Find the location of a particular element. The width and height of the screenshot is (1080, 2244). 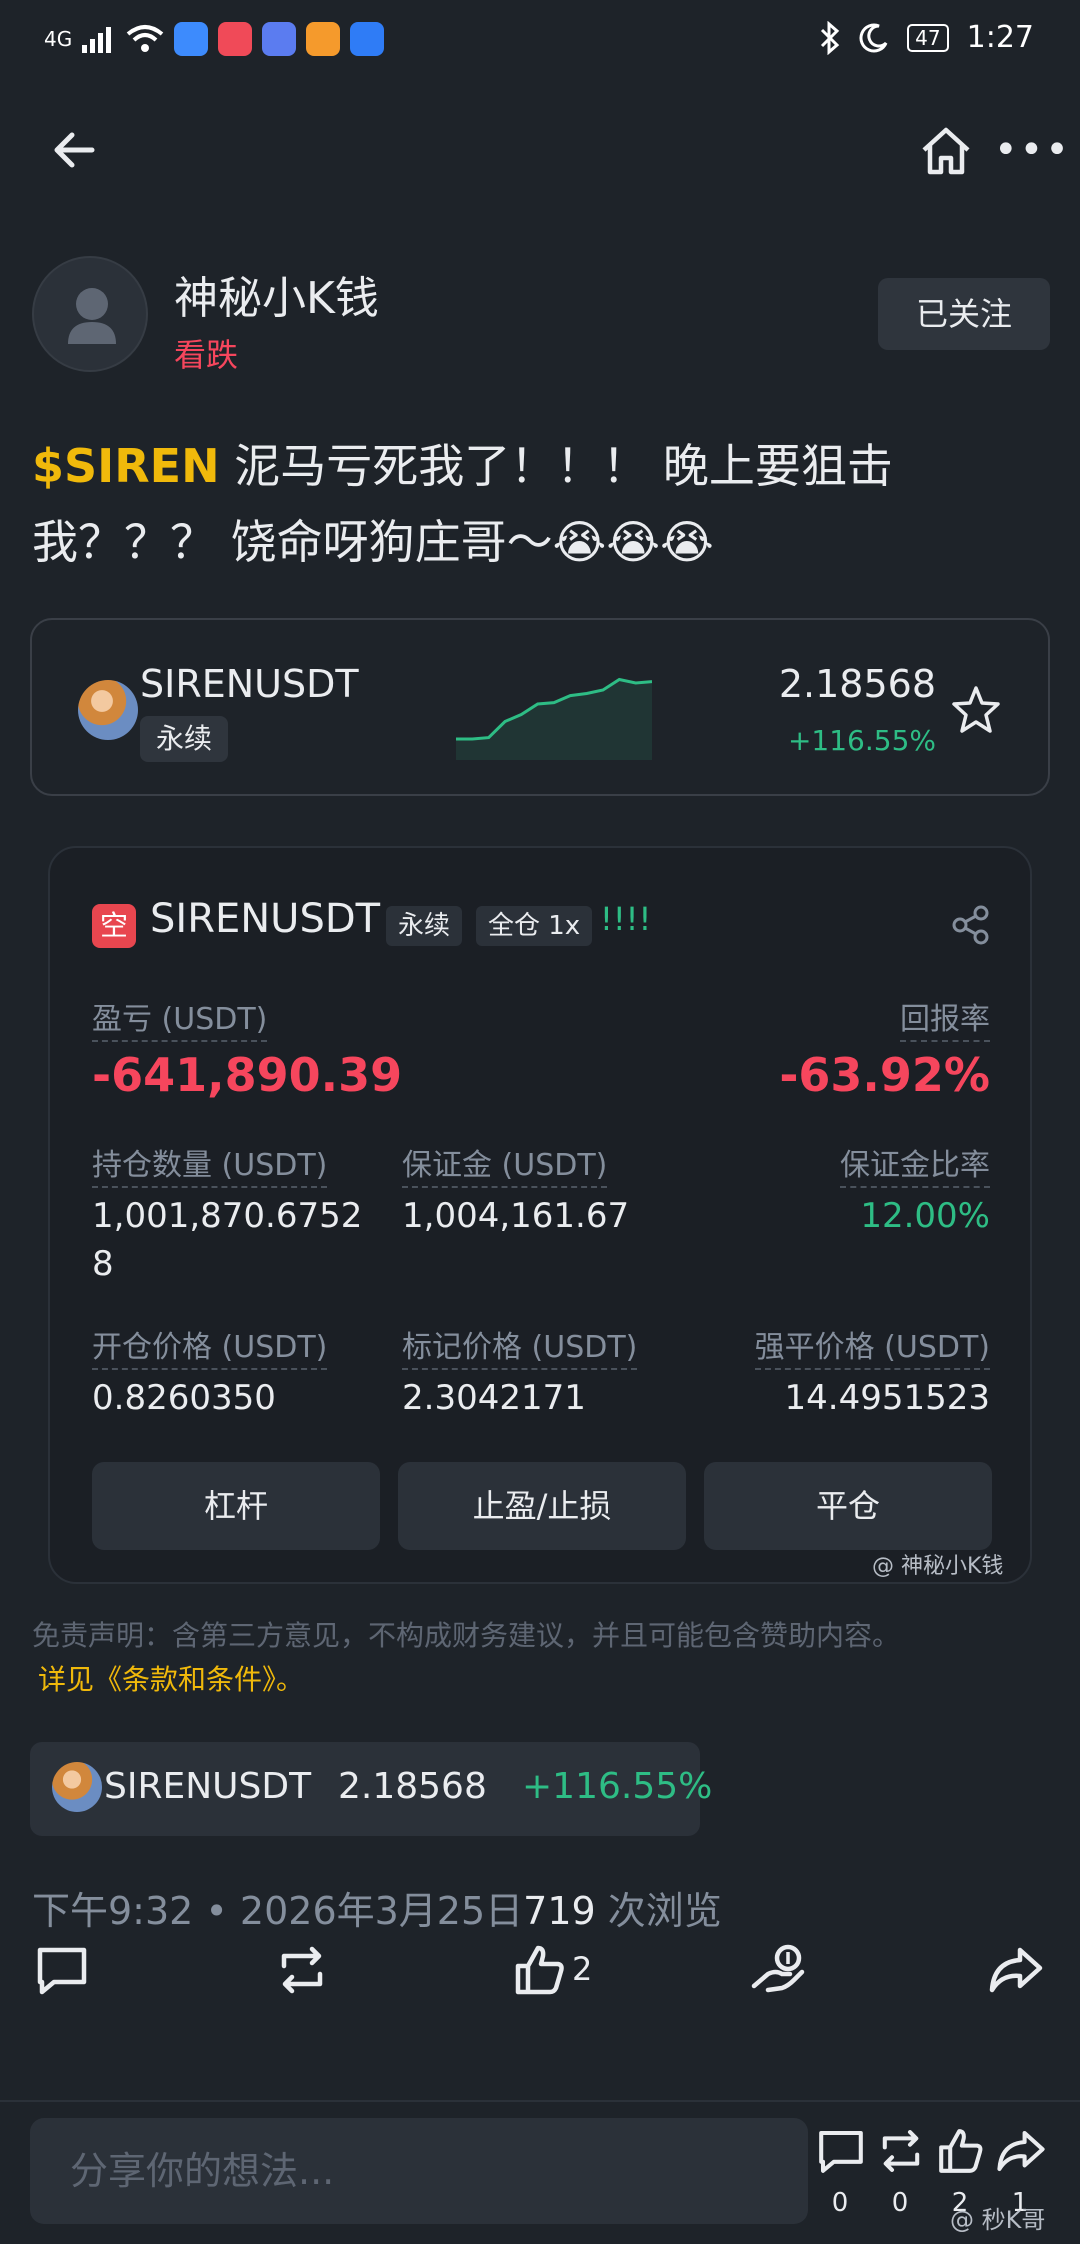

margin-label: 保证金 (USDT) is located at coordinates (505, 1164).